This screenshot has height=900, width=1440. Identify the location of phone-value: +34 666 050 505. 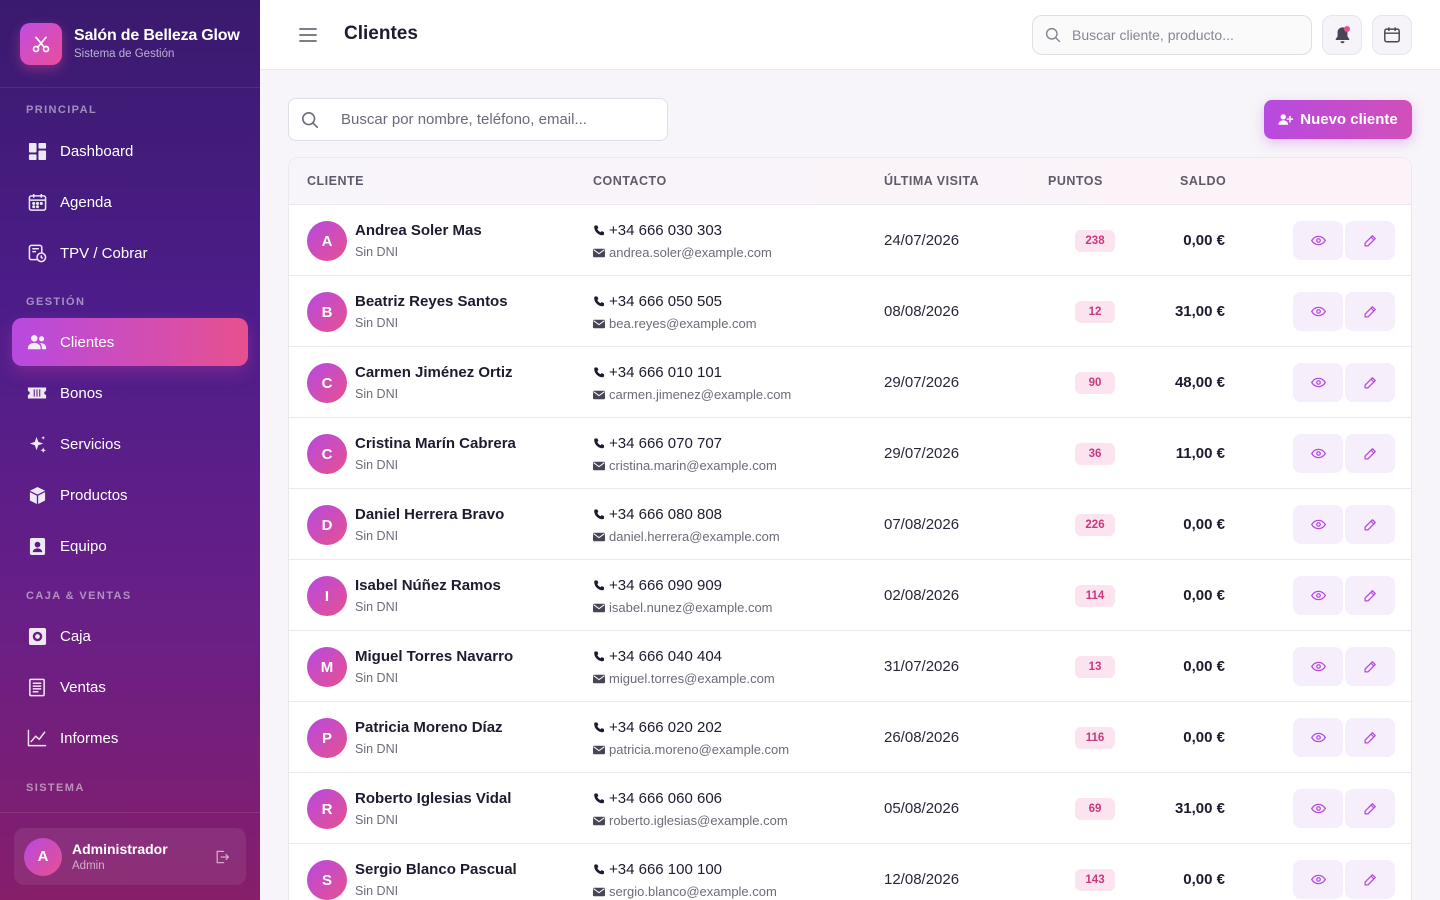
(666, 301).